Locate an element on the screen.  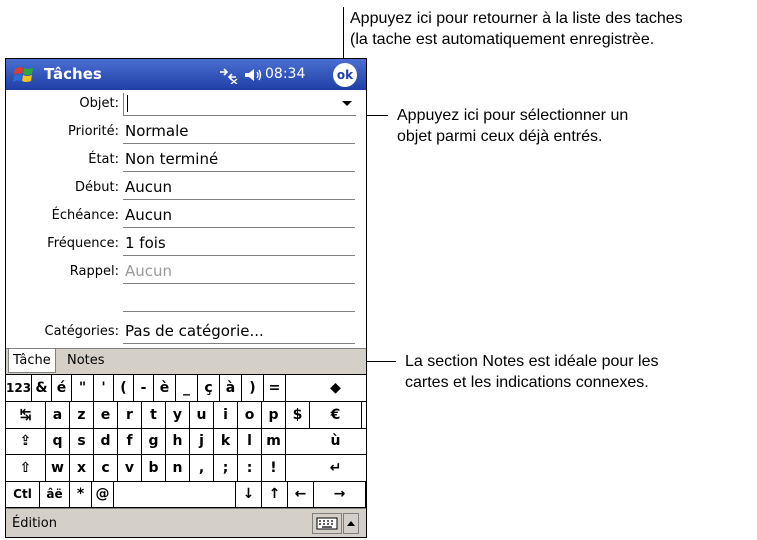
blank-field is located at coordinates (239, 300).